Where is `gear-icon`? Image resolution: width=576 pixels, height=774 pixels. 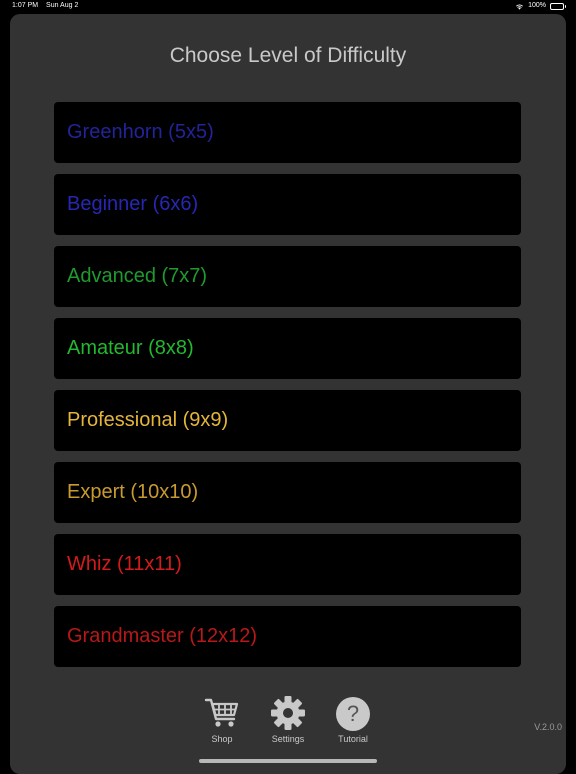
gear-icon is located at coordinates (288, 714).